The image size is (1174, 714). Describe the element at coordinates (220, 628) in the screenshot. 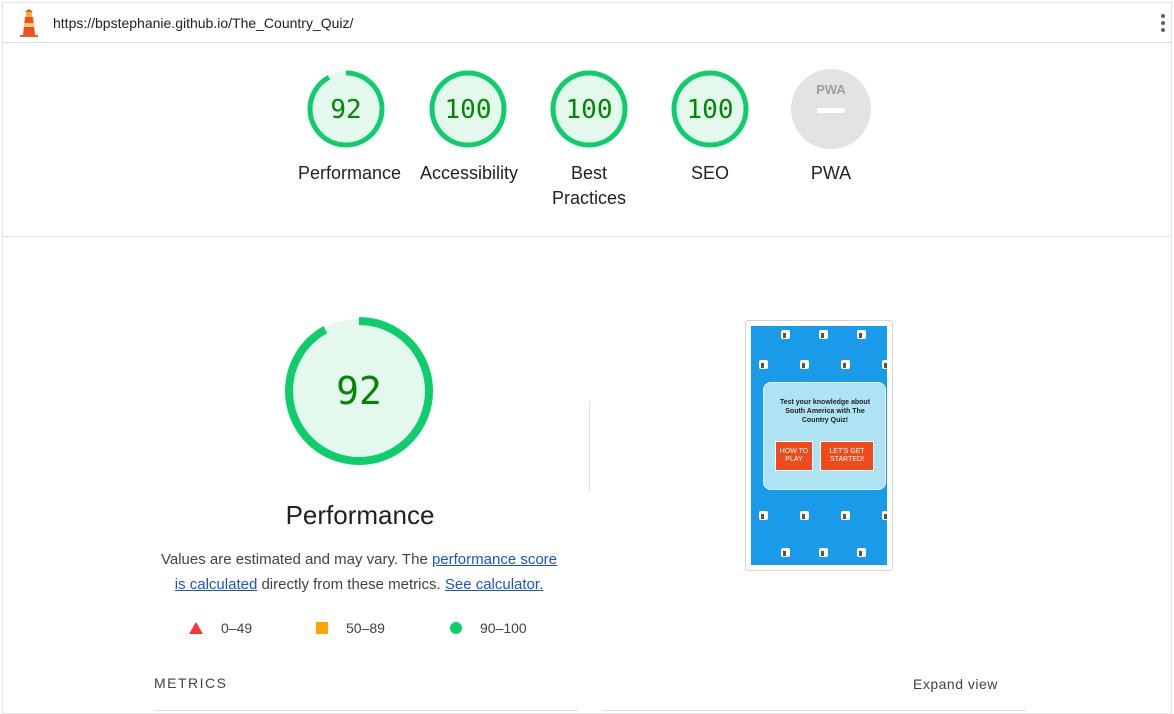

I see `legend-fail: 0–49` at that location.